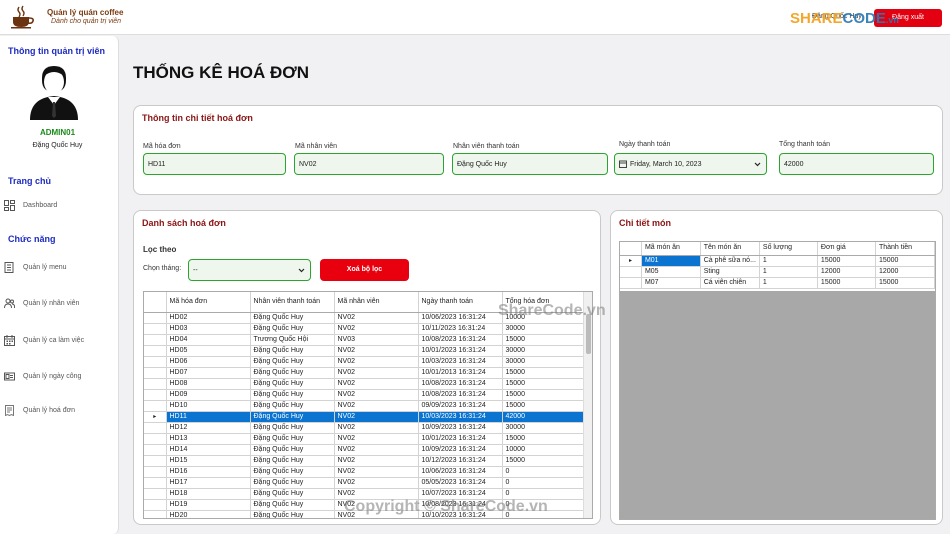 The width and height of the screenshot is (950, 534). I want to click on table-cell: Sting, so click(730, 272).